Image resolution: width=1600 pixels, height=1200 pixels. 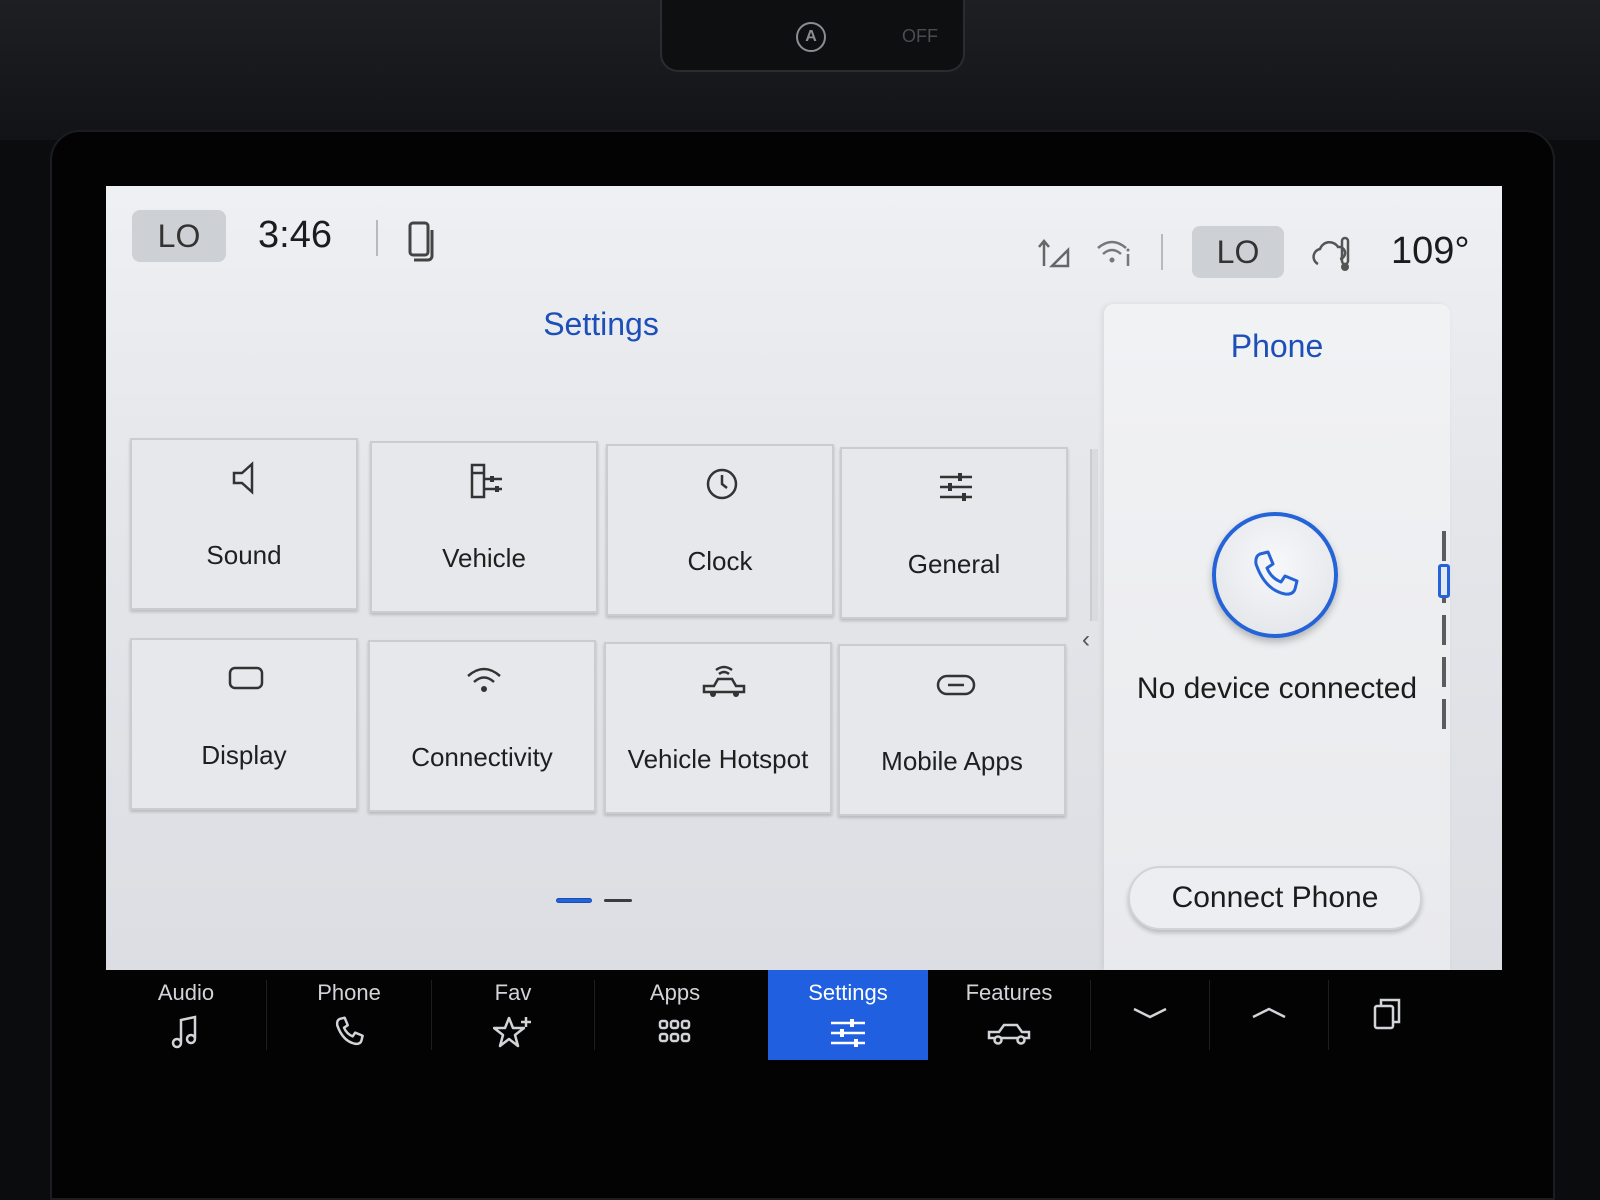 What do you see at coordinates (675, 992) in the screenshot?
I see `nav-label: Apps` at bounding box center [675, 992].